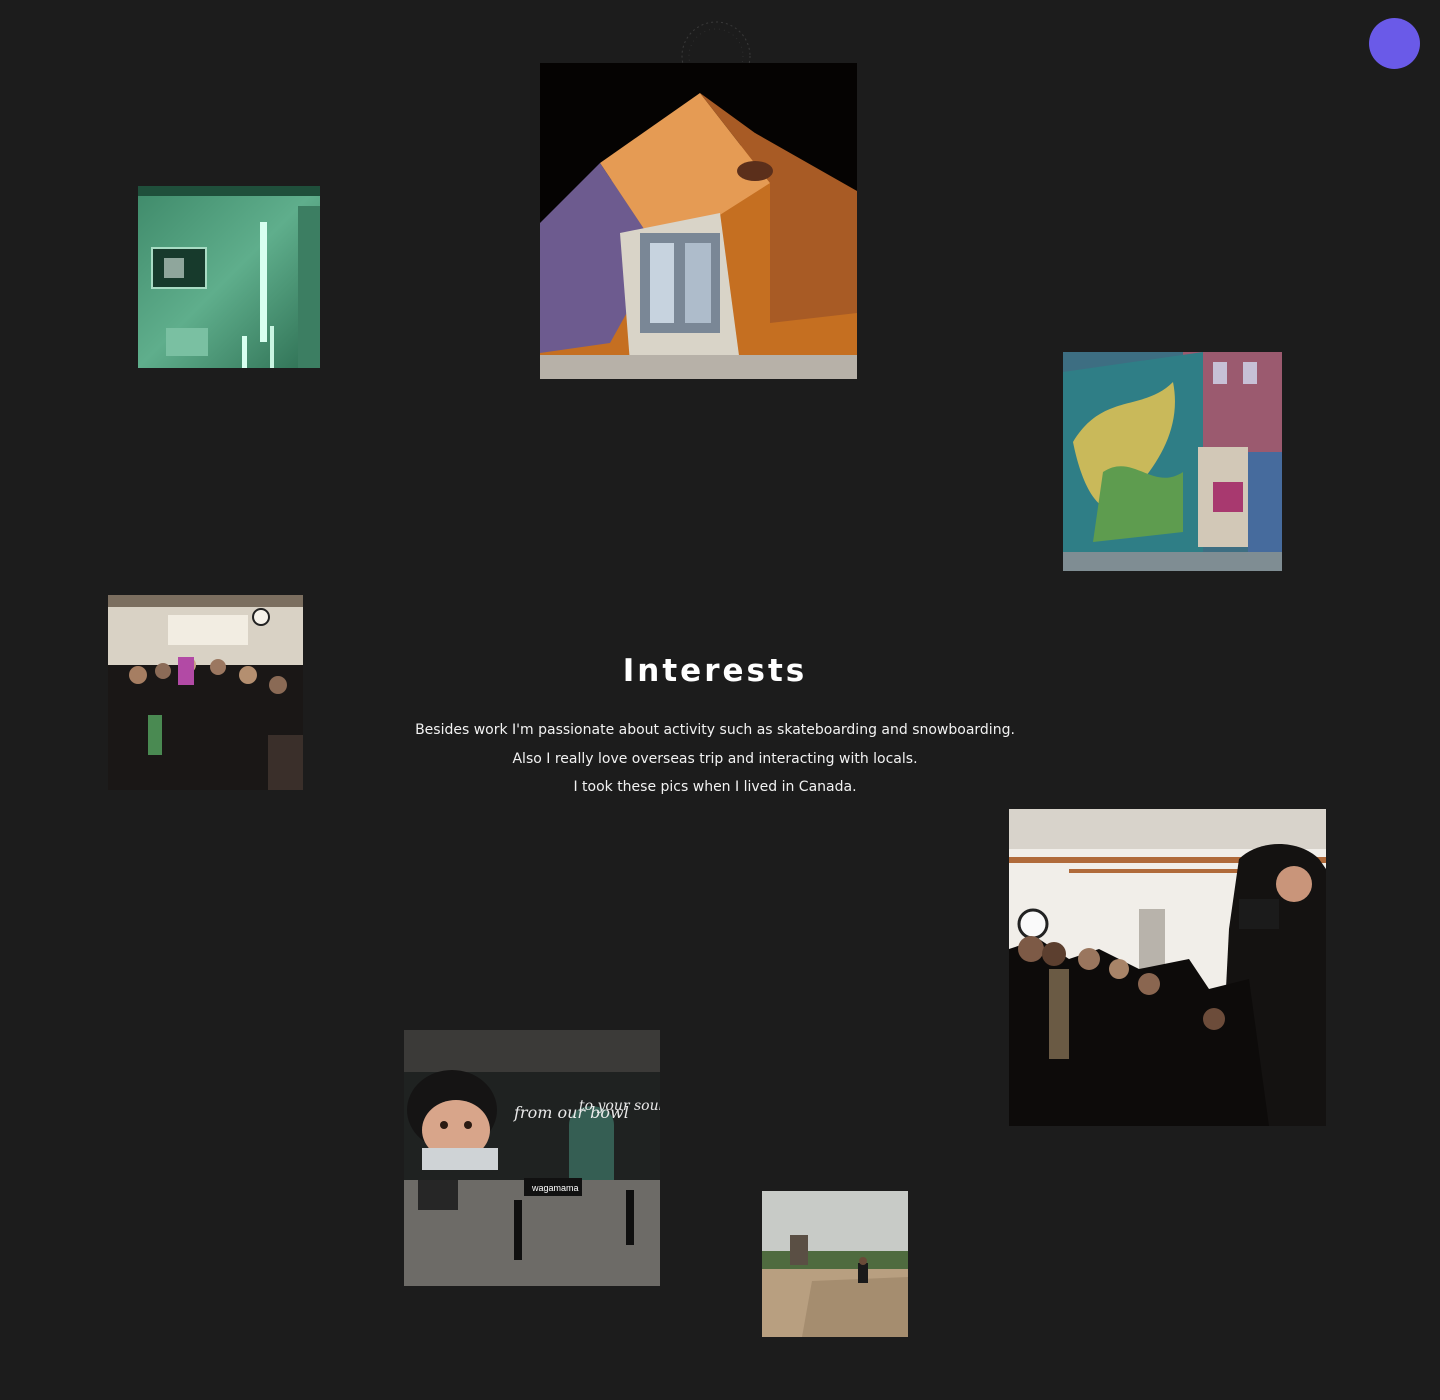 Image resolution: width=1440 pixels, height=1400 pixels. I want to click on mural-text-2: to your soul, so click(619, 1106).